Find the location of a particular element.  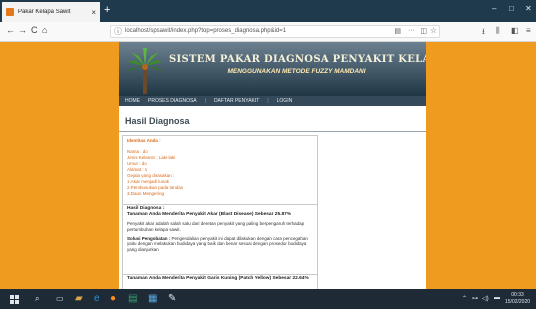

reader-view-icon: ▤ is located at coordinates (397, 31).